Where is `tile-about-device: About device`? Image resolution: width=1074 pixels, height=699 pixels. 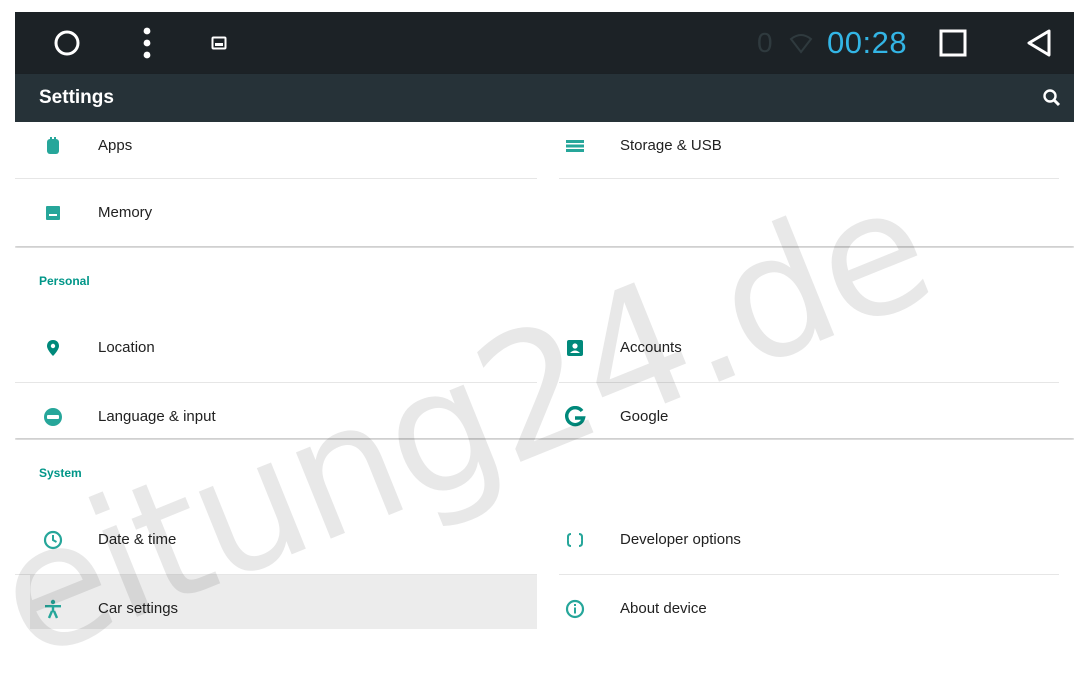
tile-about-device: About device is located at coordinates (805, 602).